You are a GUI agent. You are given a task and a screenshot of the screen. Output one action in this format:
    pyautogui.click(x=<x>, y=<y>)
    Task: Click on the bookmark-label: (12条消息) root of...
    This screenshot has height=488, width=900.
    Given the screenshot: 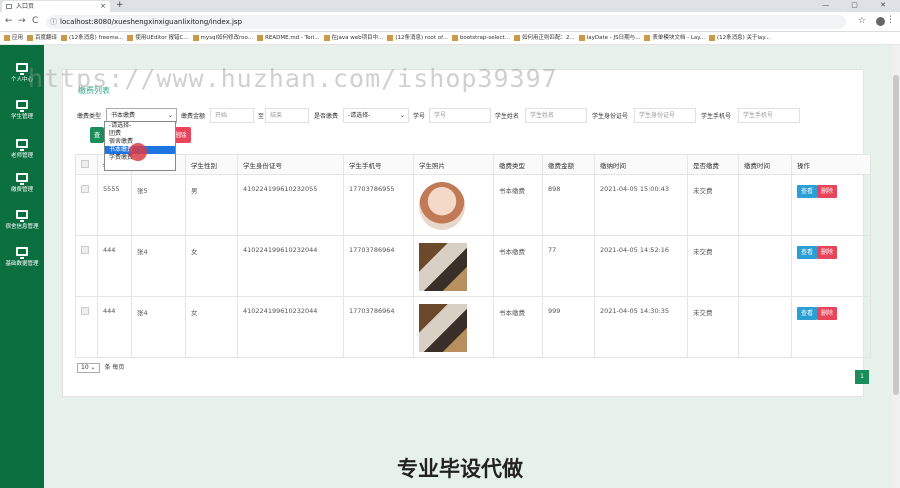 What is the action you would take?
    pyautogui.click(x=421, y=38)
    